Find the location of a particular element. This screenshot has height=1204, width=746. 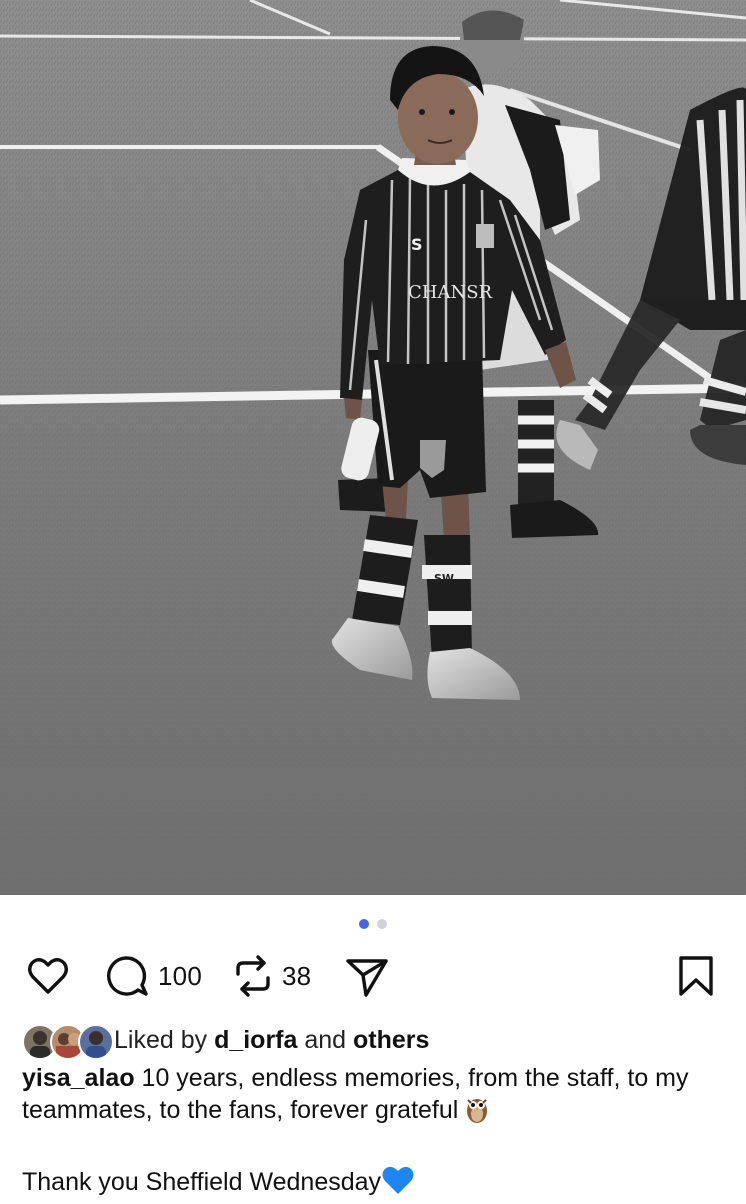

action-bar: 100 38 is located at coordinates (373, 976).